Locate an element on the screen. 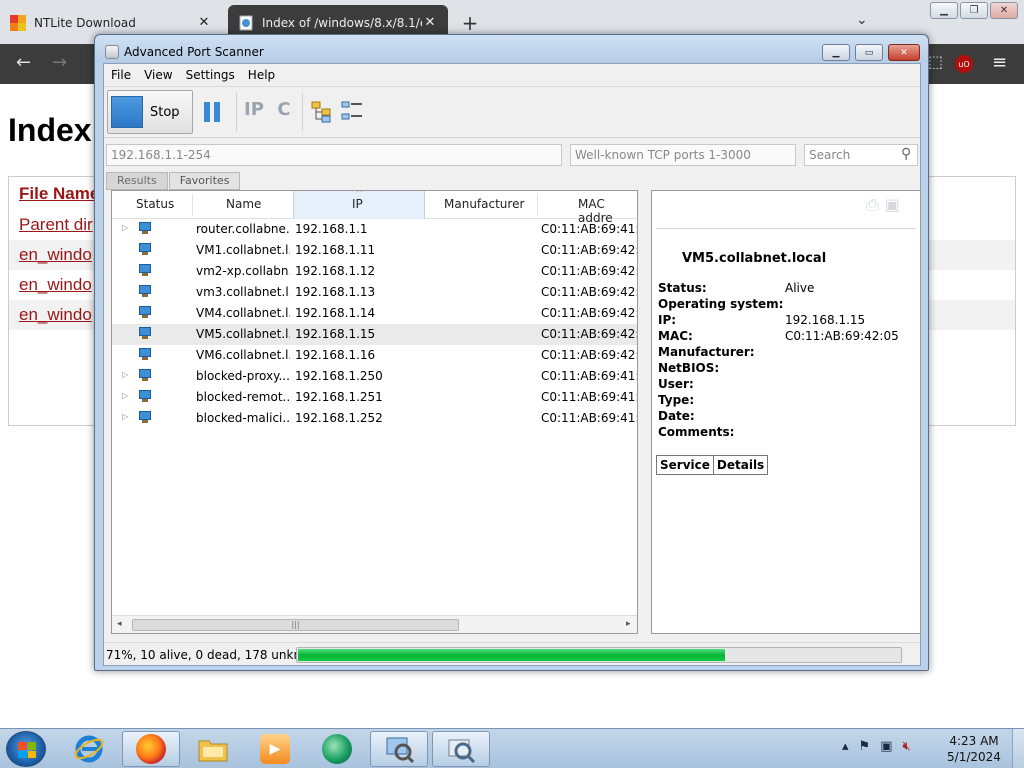 The width and height of the screenshot is (1024, 768). internet-explorer-taskbar-icon is located at coordinates (89, 749).